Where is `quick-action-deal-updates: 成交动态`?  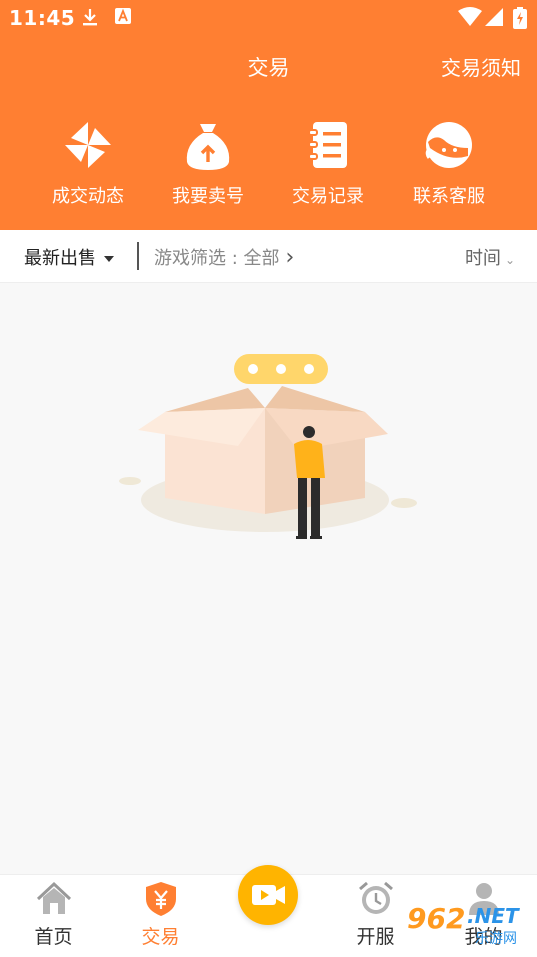 quick-action-deal-updates: 成交动态 is located at coordinates (88, 163).